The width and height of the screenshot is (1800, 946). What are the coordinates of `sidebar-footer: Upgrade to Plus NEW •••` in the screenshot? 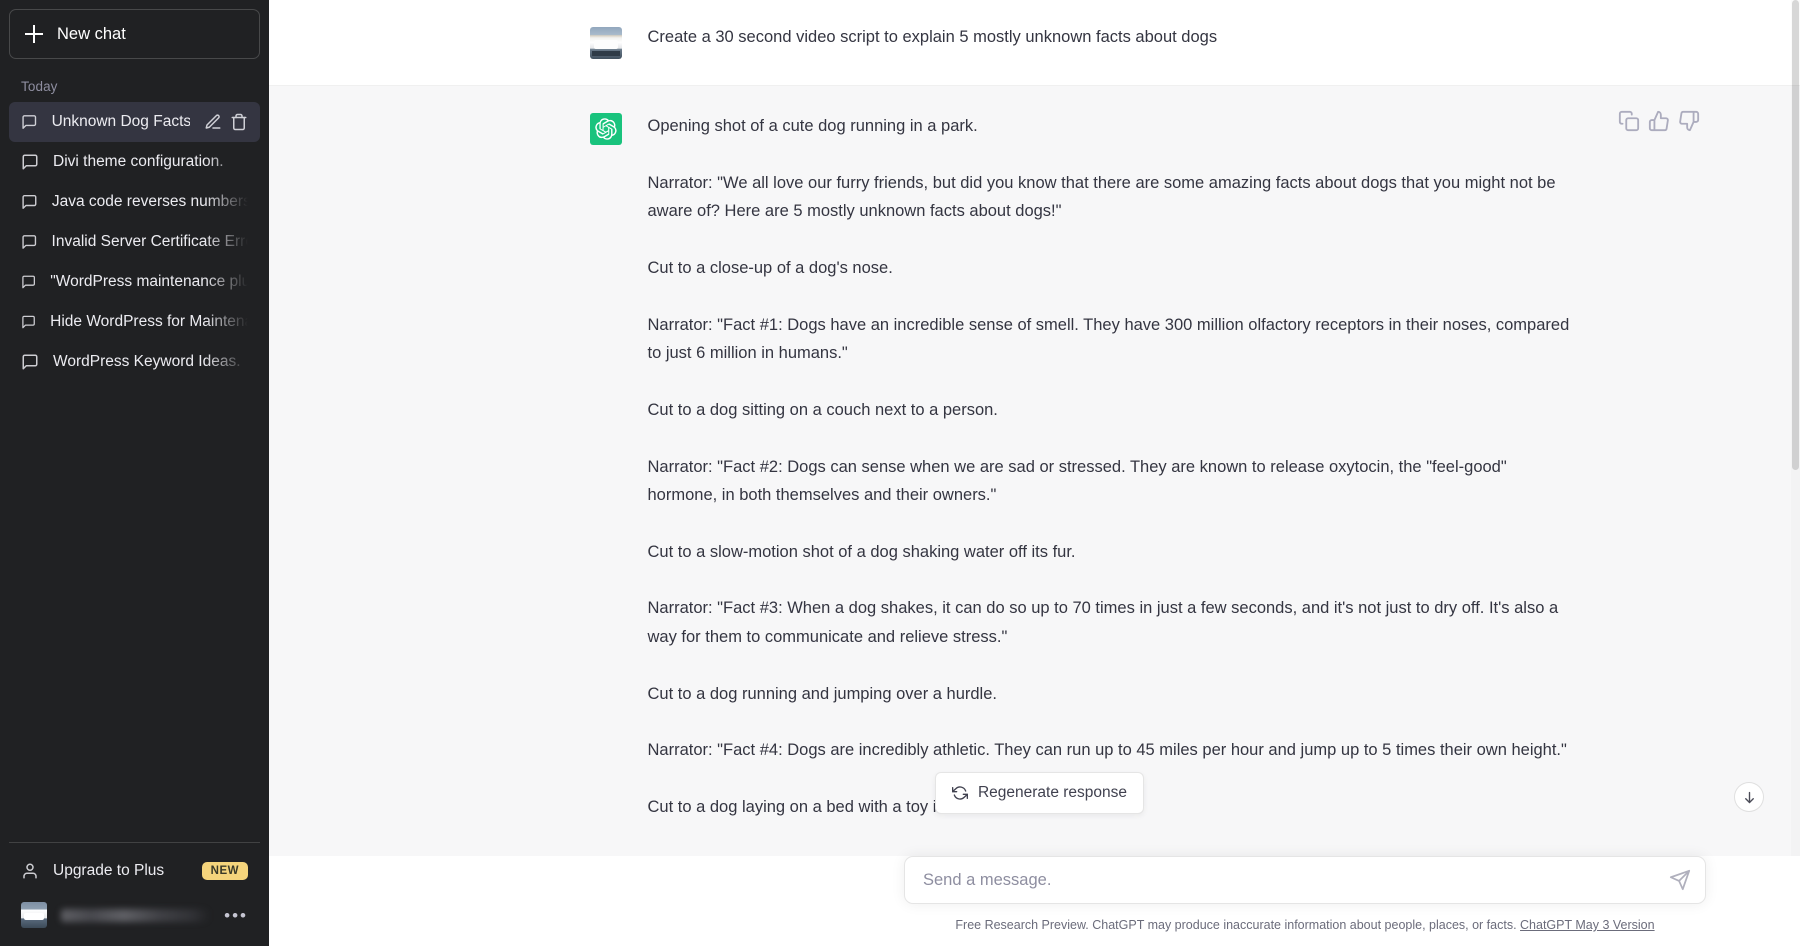 It's located at (134, 889).